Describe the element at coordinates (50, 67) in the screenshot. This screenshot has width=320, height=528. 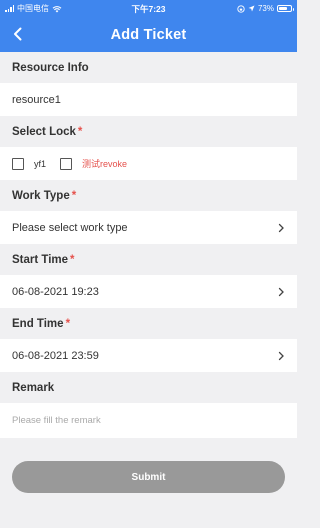
I see `resource-info-label: Resource Info` at that location.